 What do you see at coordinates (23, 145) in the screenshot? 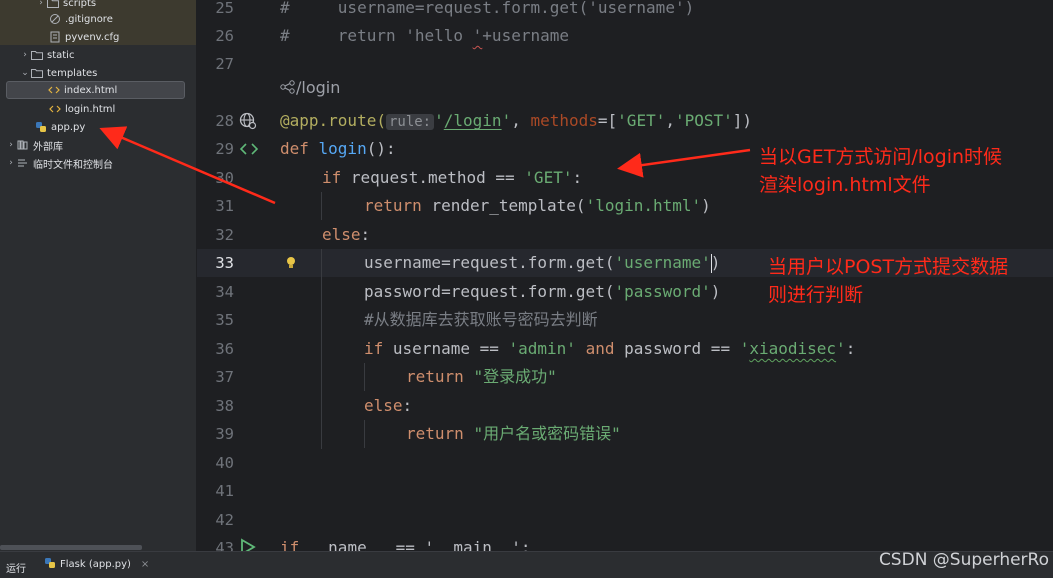
I see `library-icon` at bounding box center [23, 145].